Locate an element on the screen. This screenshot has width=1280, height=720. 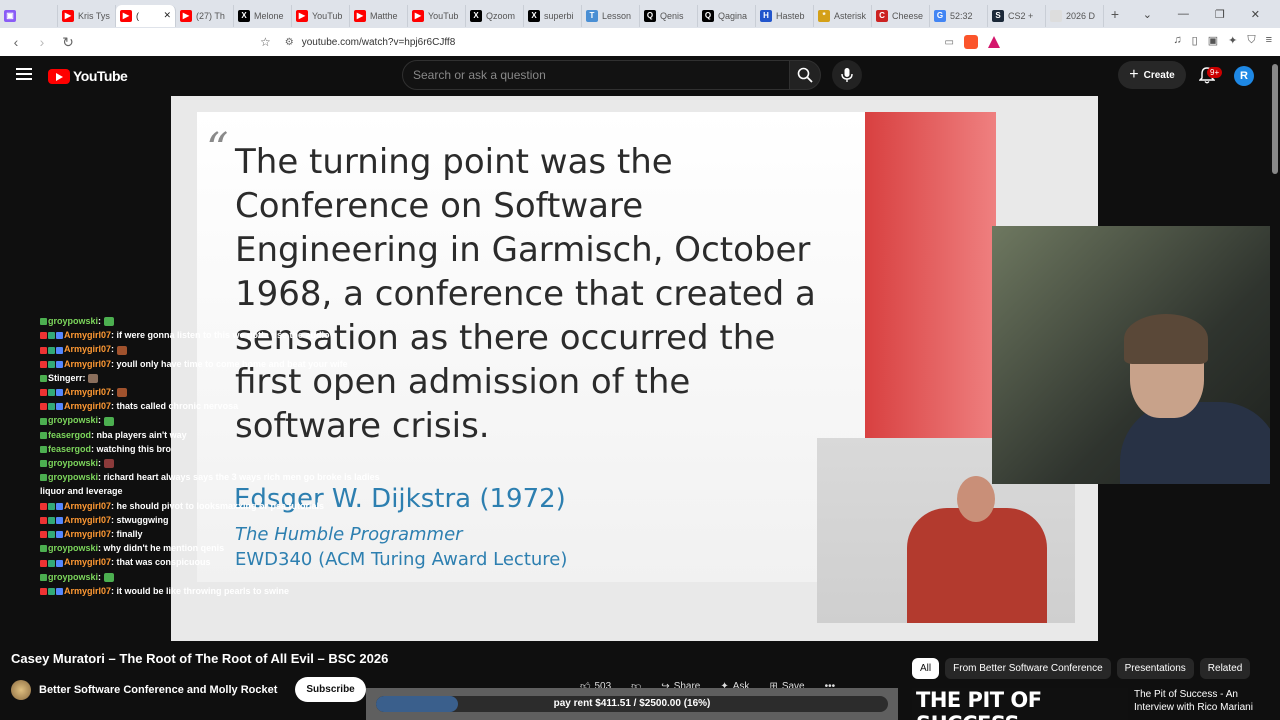
chat-message: groypowski: why didn't he mention qenis is located at coordinates (230, 548).